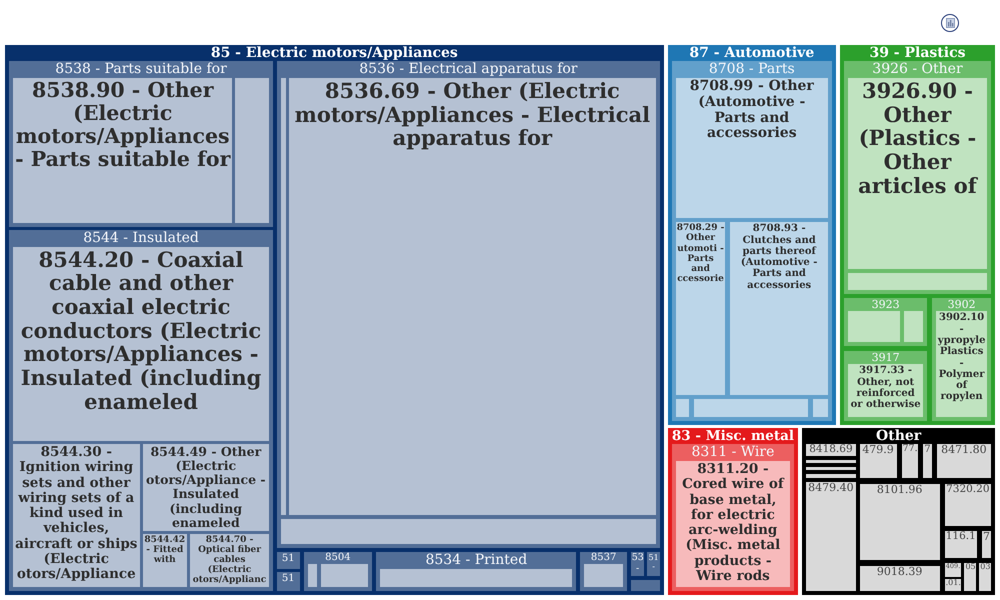 This screenshot has height=600, width=1000. I want to click on category-label: 8311 - Wire, so click(733, 452).